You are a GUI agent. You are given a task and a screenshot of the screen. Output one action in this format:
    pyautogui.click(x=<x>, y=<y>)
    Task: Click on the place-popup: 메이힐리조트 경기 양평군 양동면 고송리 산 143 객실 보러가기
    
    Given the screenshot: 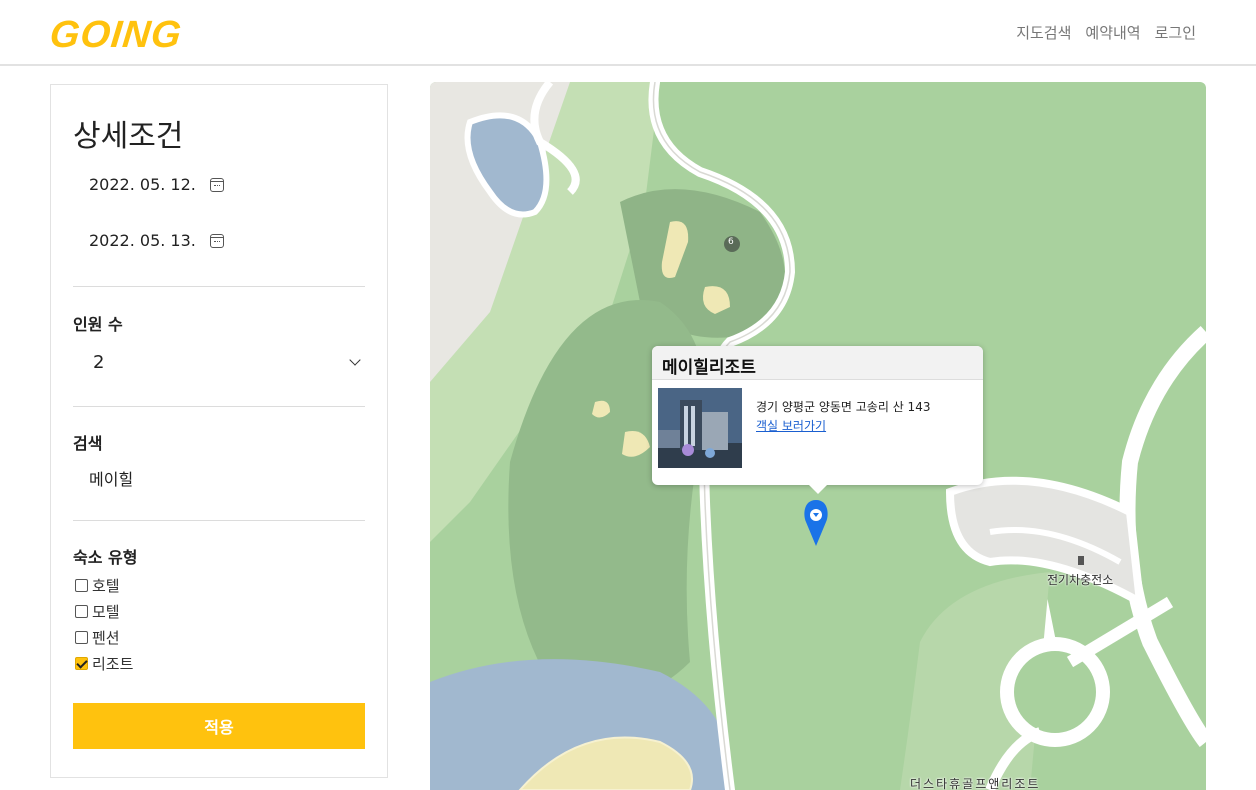 What is the action you would take?
    pyautogui.click(x=817, y=420)
    